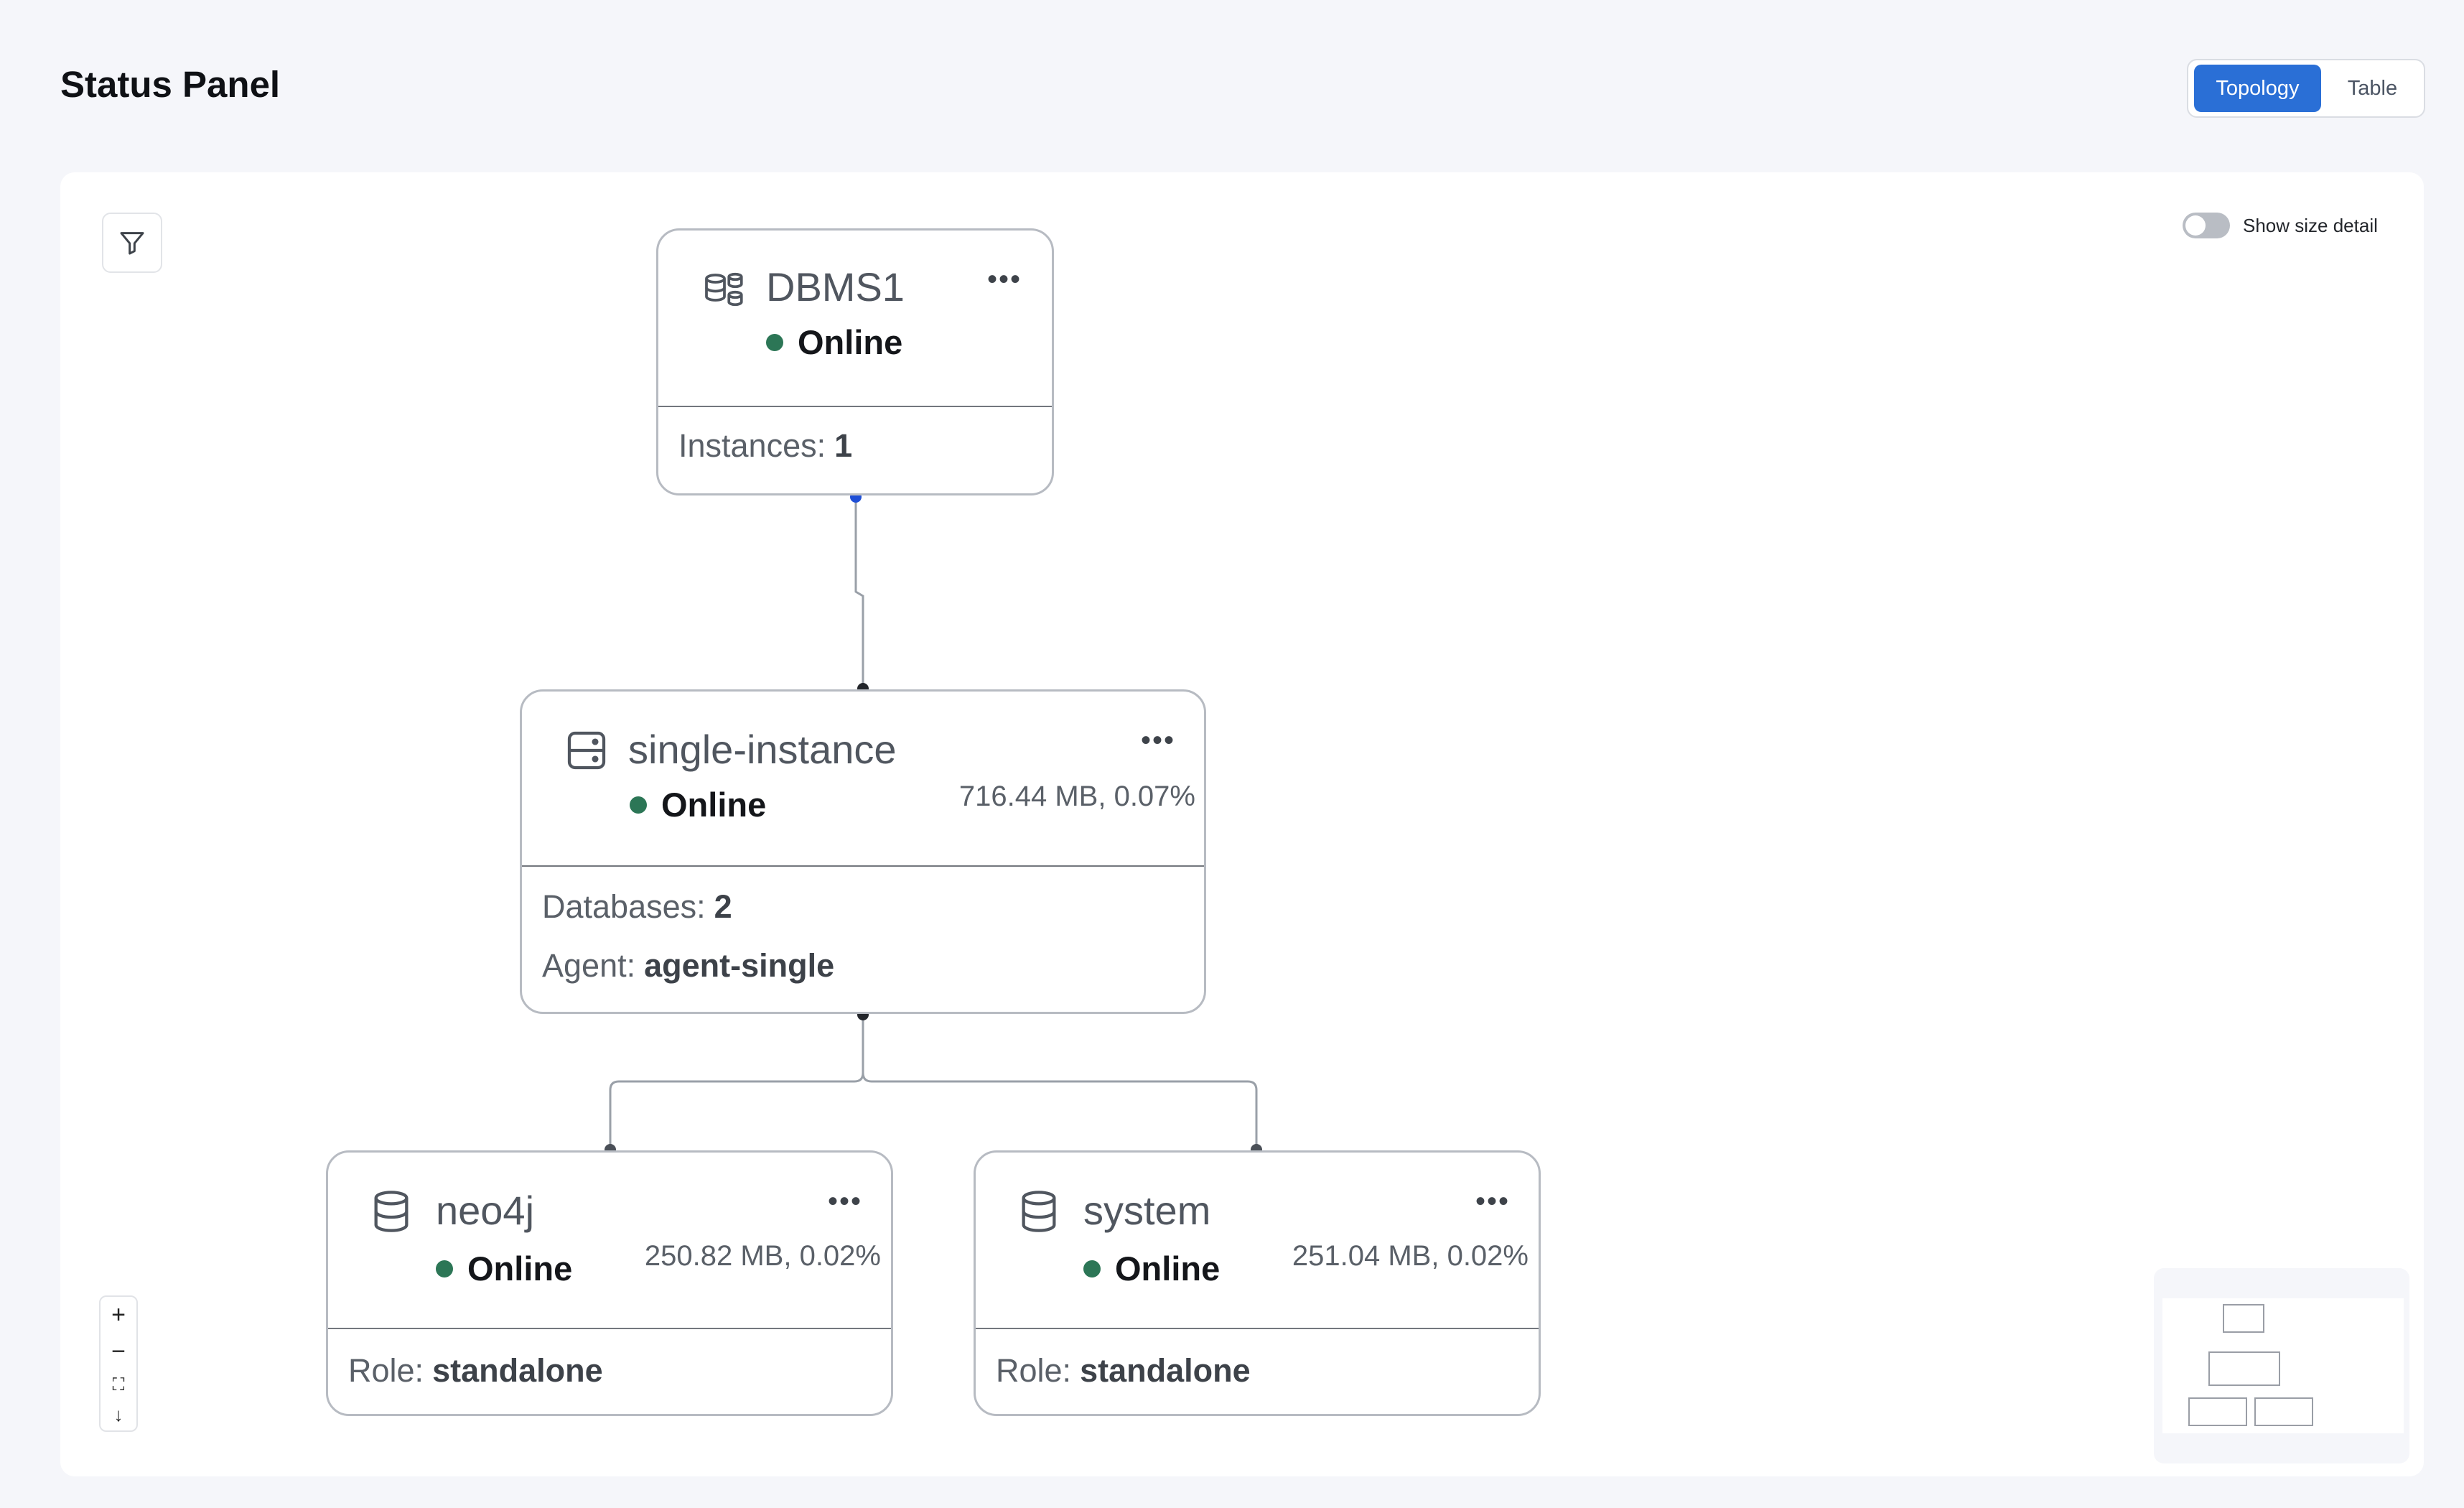 The image size is (2464, 1508). I want to click on databases-label: Databases:, so click(624, 906).